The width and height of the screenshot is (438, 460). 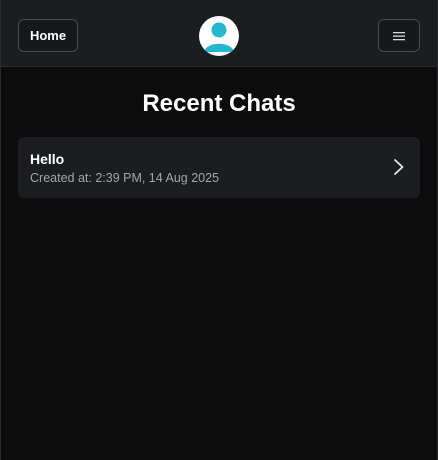 I want to click on chat-created-at: Created at: 2:39 PM, 14 Aug 2025, so click(x=125, y=178).